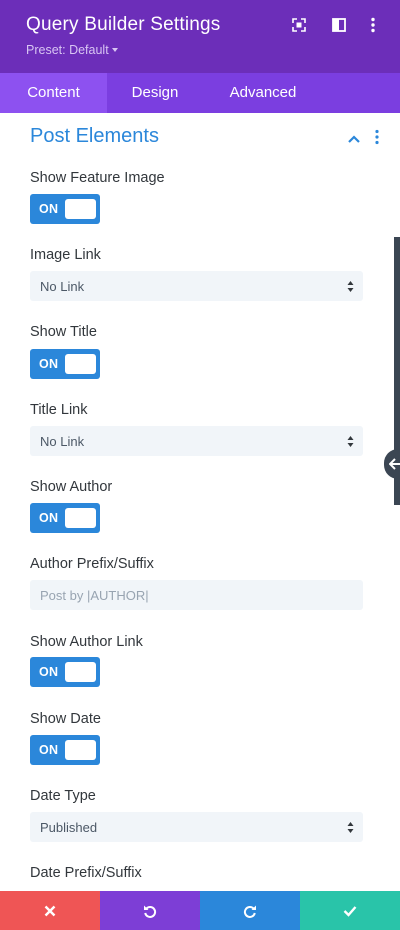 This screenshot has height=930, width=400. I want to click on more-vertical-icon, so click(373, 25).